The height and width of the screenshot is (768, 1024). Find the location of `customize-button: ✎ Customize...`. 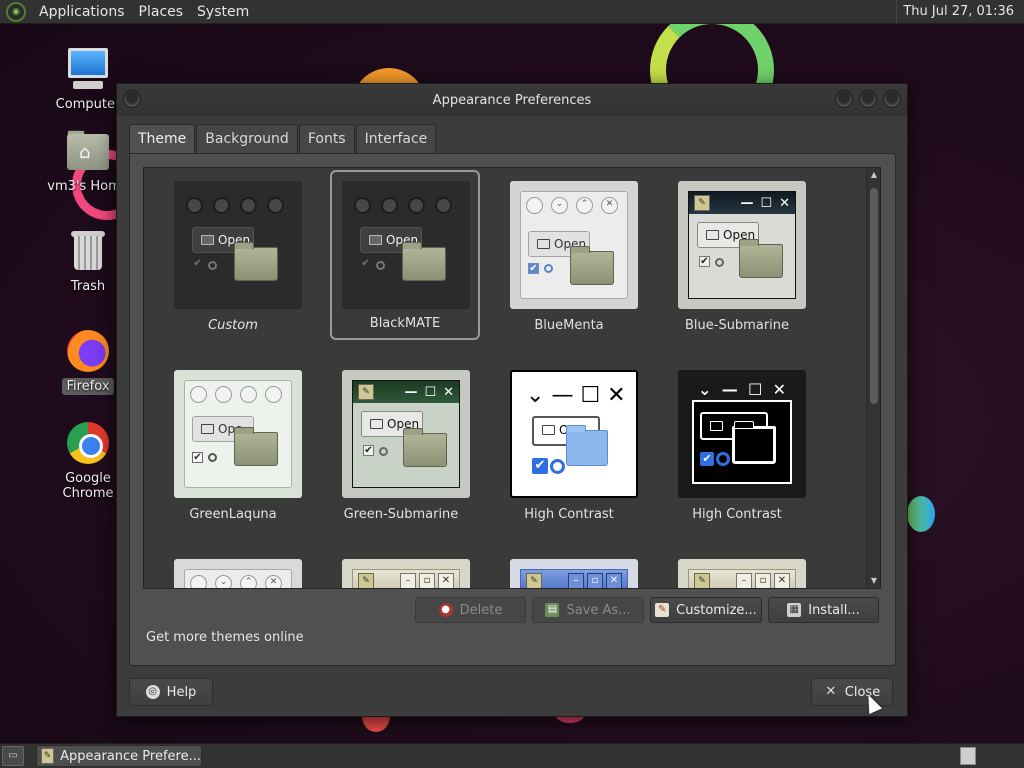

customize-button: ✎ Customize... is located at coordinates (706, 610).